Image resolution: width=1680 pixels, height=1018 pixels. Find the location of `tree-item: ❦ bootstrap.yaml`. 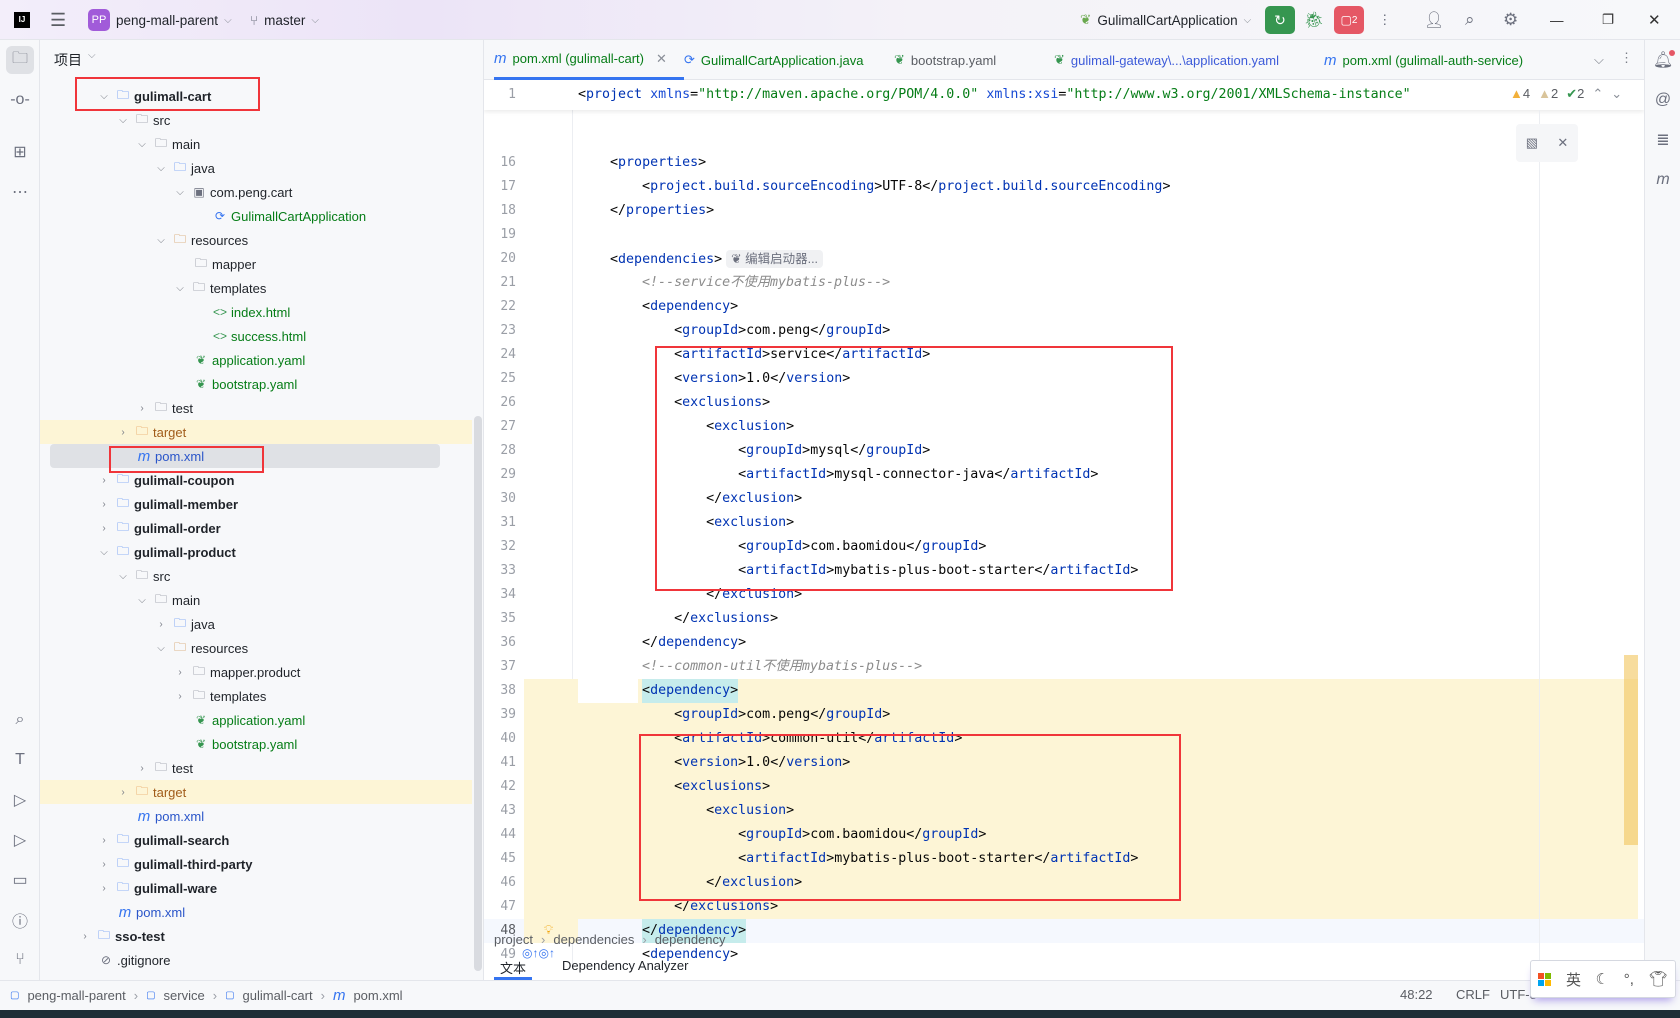

tree-item: ❦ bootstrap.yaml is located at coordinates (256, 384).